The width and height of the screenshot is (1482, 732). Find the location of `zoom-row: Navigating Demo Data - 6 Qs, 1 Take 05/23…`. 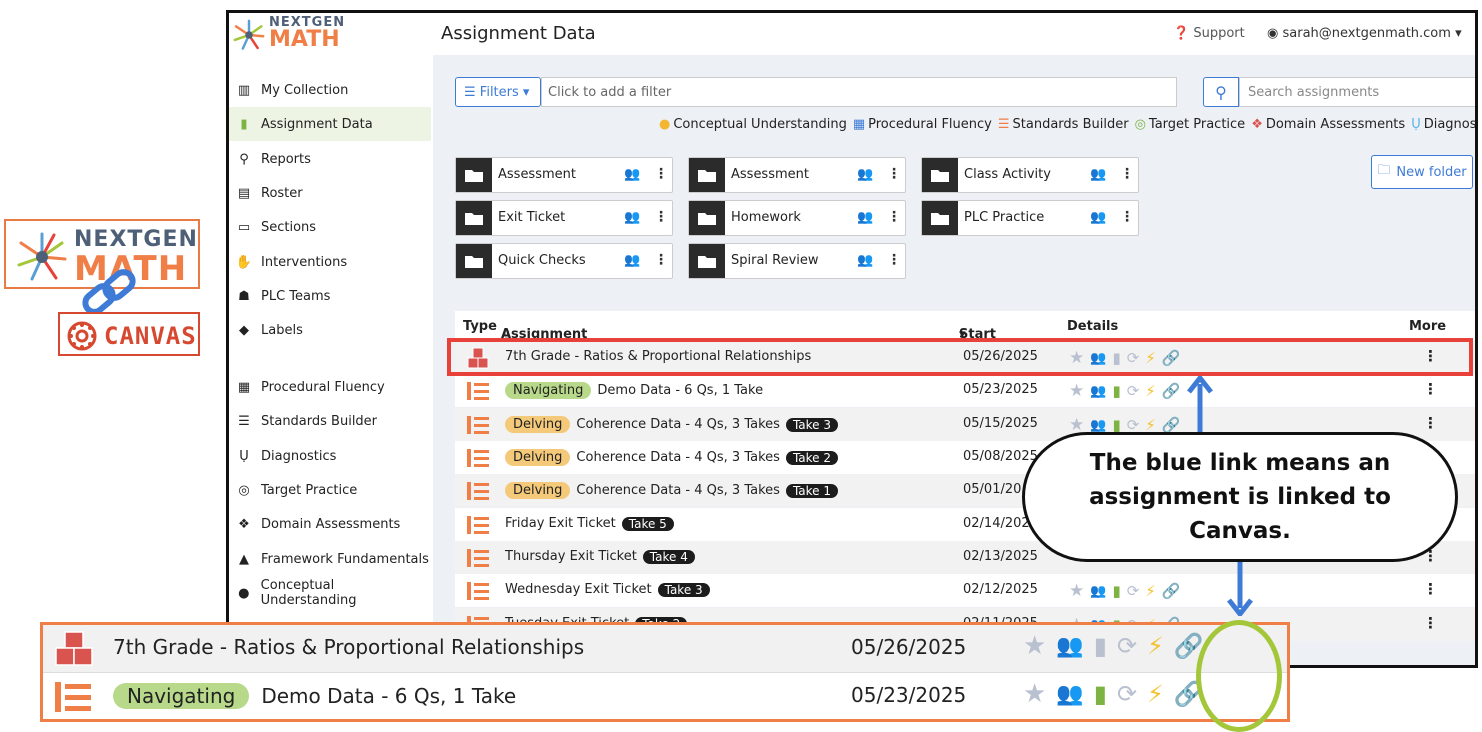

zoom-row: Navigating Demo Data - 6 Qs, 1 Take 05/23… is located at coordinates (665, 695).